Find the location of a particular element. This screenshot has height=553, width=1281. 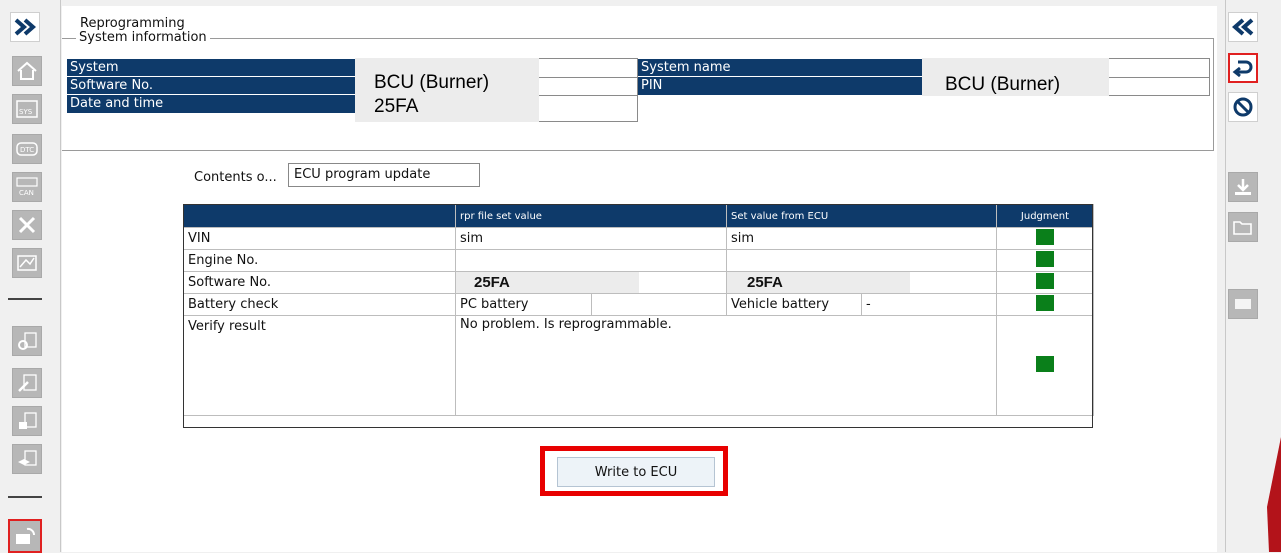

expand-menu-button is located at coordinates (25, 27).